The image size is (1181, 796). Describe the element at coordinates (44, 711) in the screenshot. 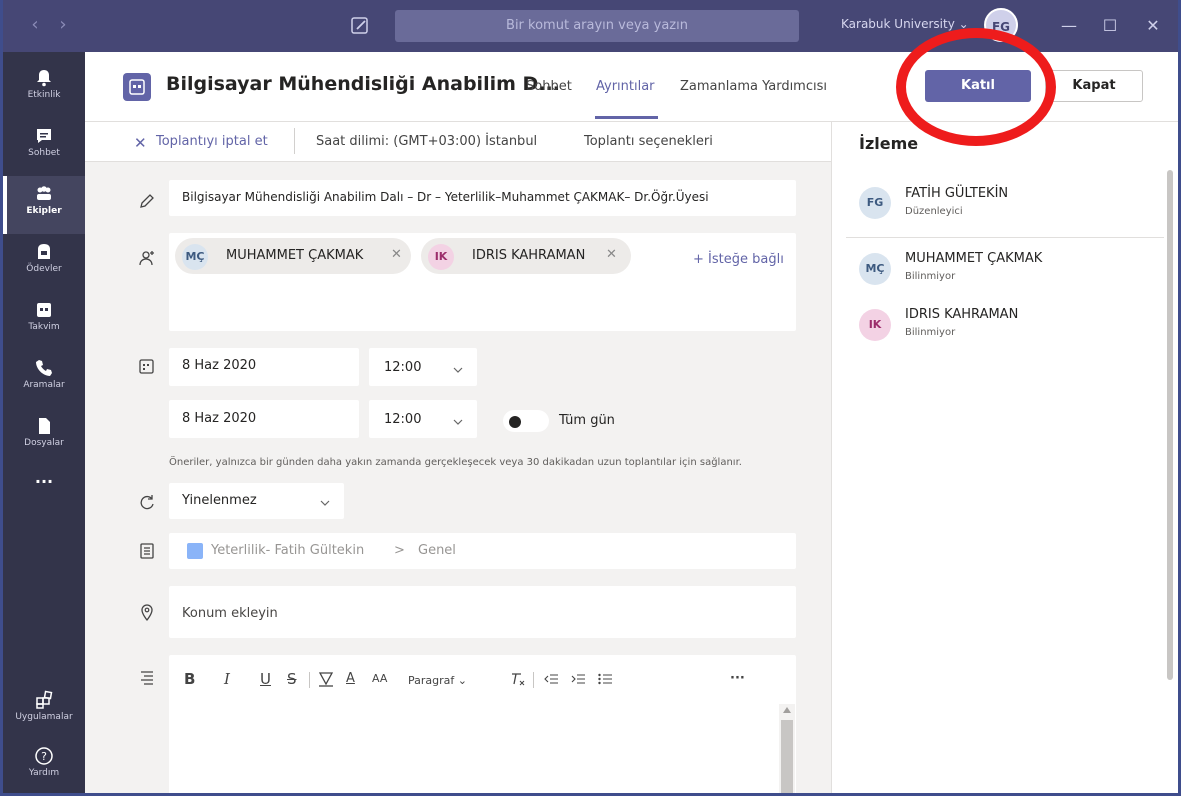

I see `rail-item-apps: Uygulamalar` at that location.